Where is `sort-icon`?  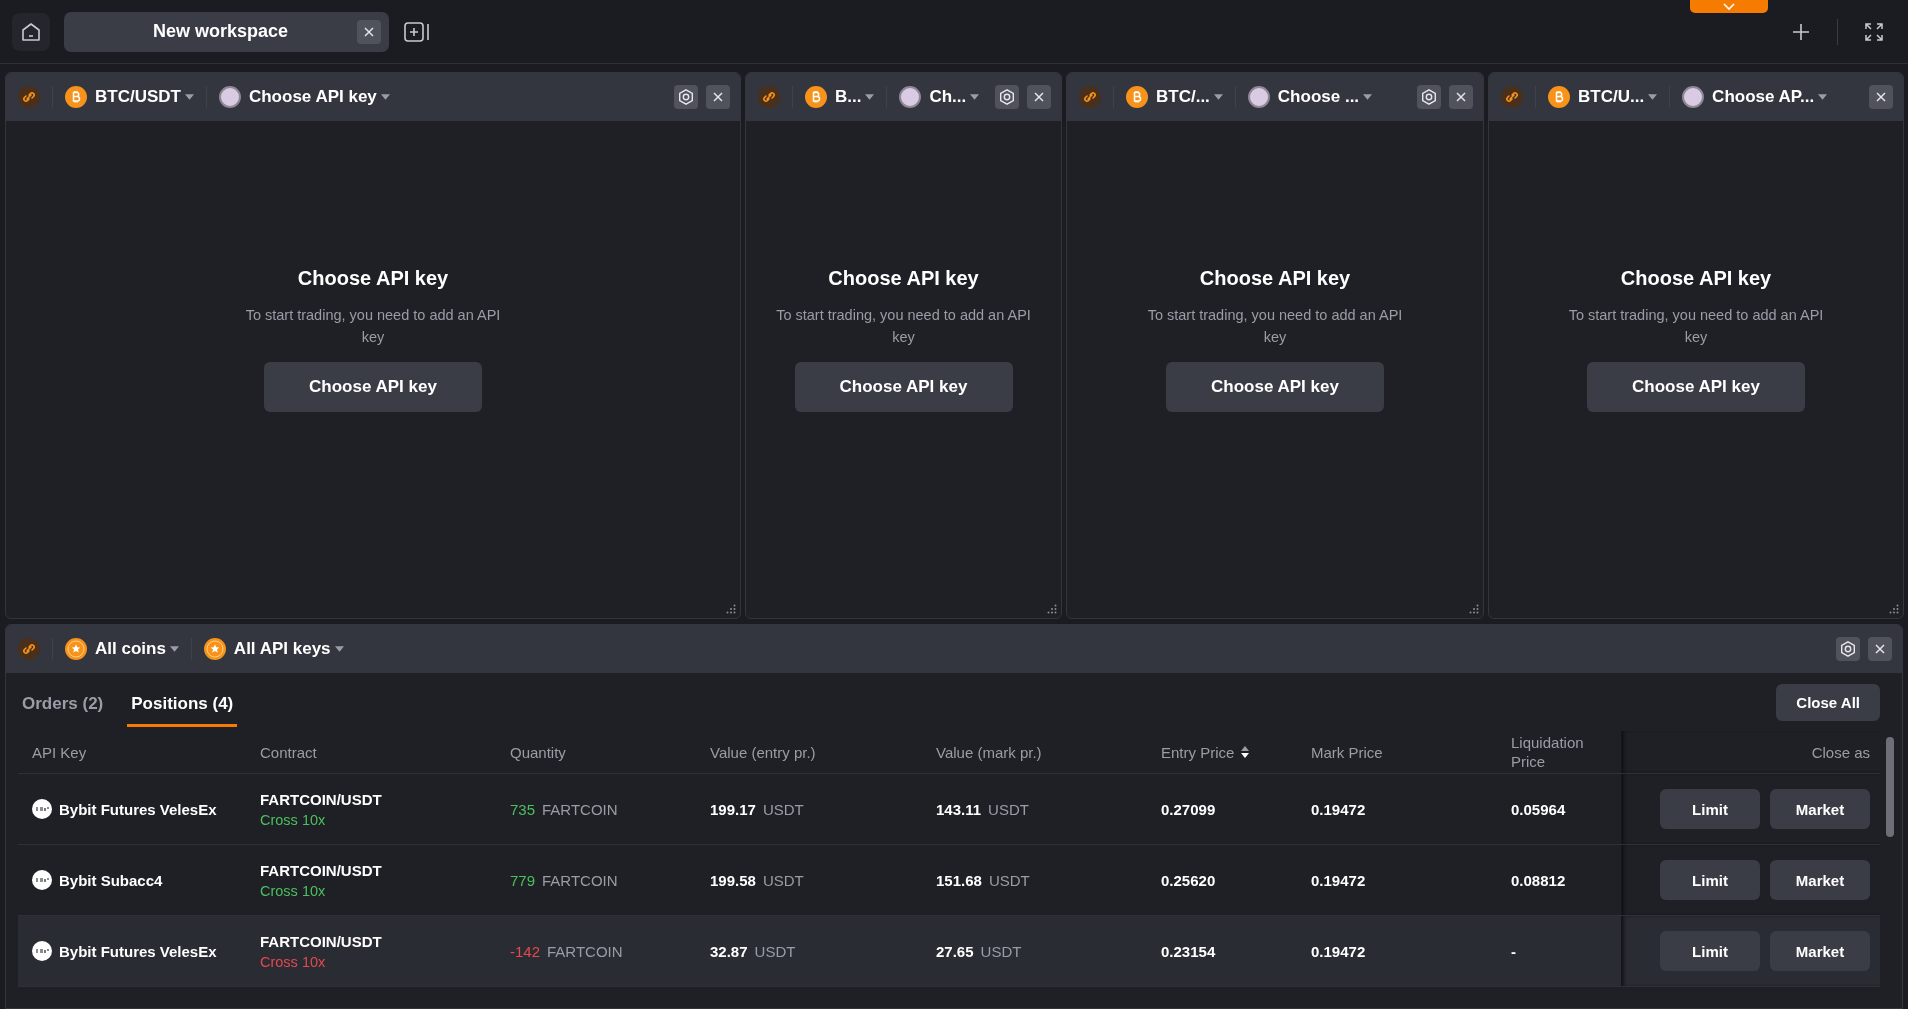
sort-icon is located at coordinates (1245, 752).